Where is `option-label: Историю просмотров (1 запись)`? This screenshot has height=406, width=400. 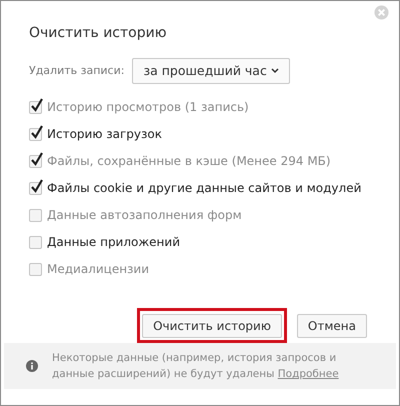 option-label: Историю просмотров (1 запись) is located at coordinates (148, 107).